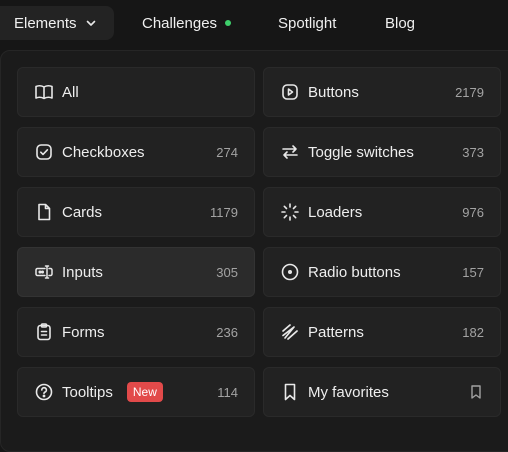 This screenshot has height=452, width=508. Describe the element at coordinates (224, 212) in the screenshot. I see `menu-item-count: 1179` at that location.